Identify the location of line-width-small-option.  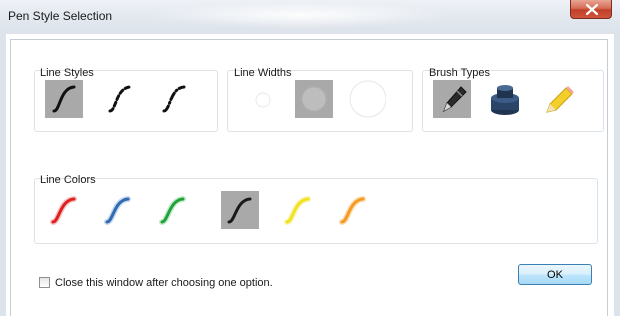
(263, 99).